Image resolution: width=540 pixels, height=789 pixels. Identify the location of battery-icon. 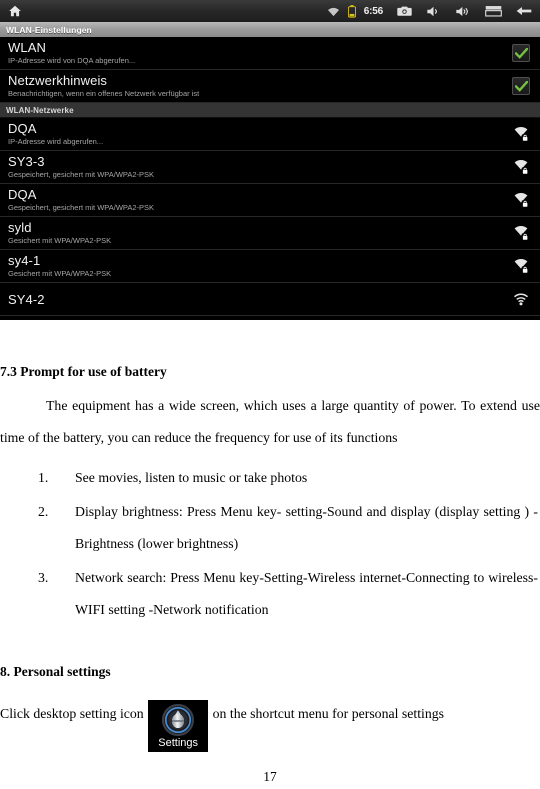
(351, 11).